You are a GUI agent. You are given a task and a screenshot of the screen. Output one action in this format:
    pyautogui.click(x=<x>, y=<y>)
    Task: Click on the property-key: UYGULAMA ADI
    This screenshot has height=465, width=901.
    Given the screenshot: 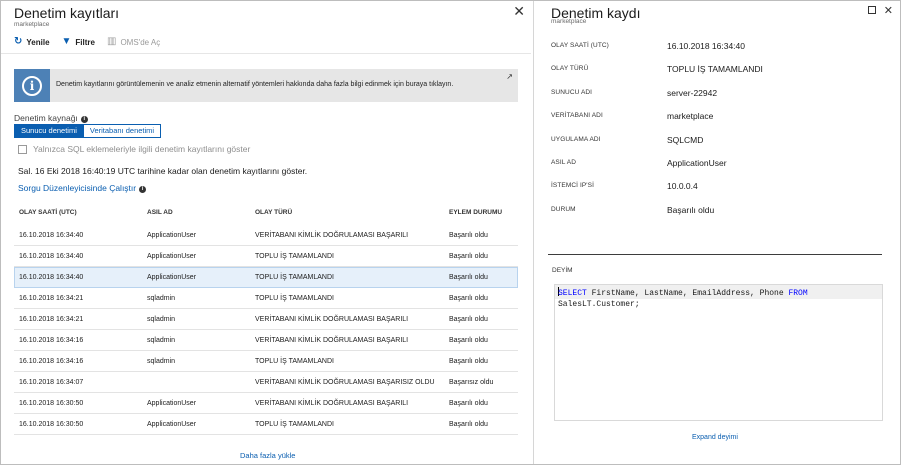 What is the action you would take?
    pyautogui.click(x=576, y=139)
    